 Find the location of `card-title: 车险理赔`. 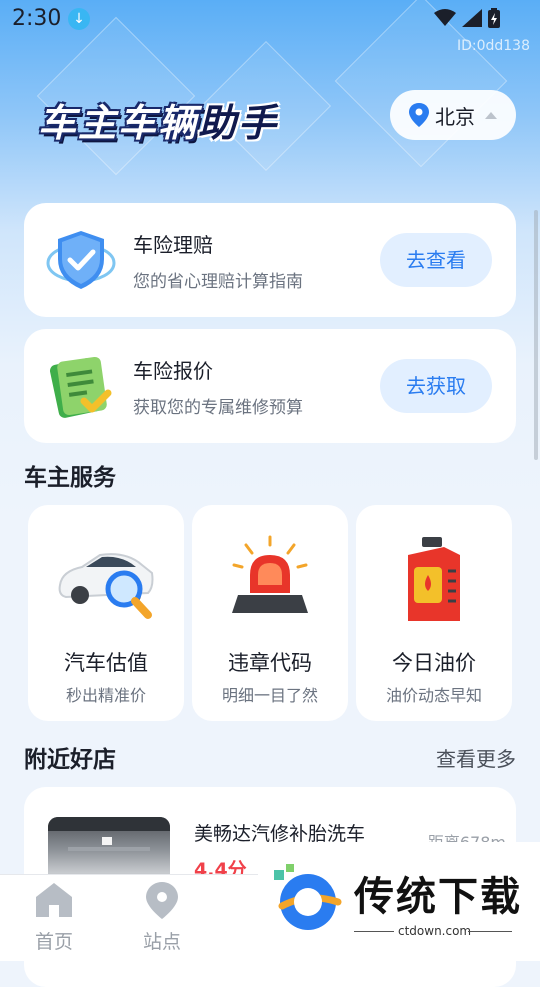

card-title: 车险理赔 is located at coordinates (173, 245).